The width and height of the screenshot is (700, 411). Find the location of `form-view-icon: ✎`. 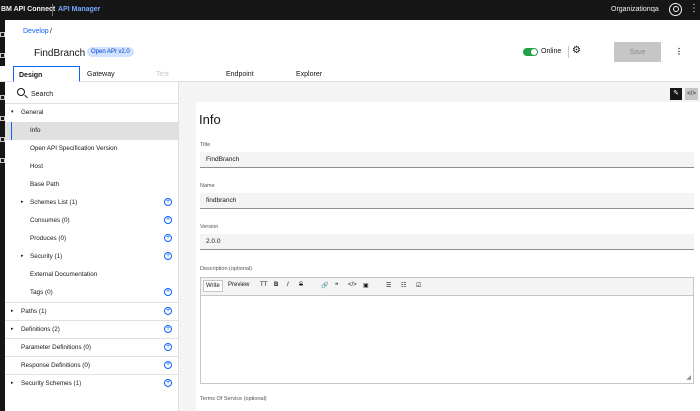

form-view-icon: ✎ is located at coordinates (676, 94).